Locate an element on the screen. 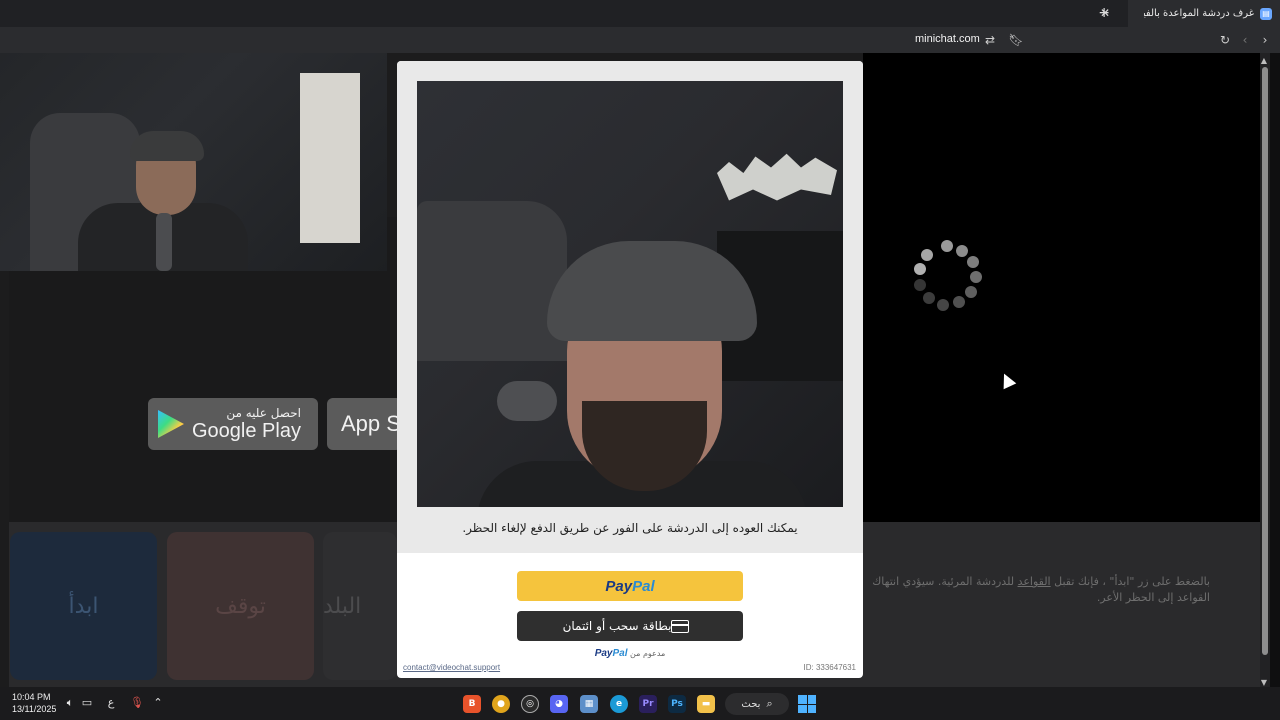 The width and height of the screenshot is (1280, 720). google-play-badge: احصل عليه من Google Play is located at coordinates (233, 424).